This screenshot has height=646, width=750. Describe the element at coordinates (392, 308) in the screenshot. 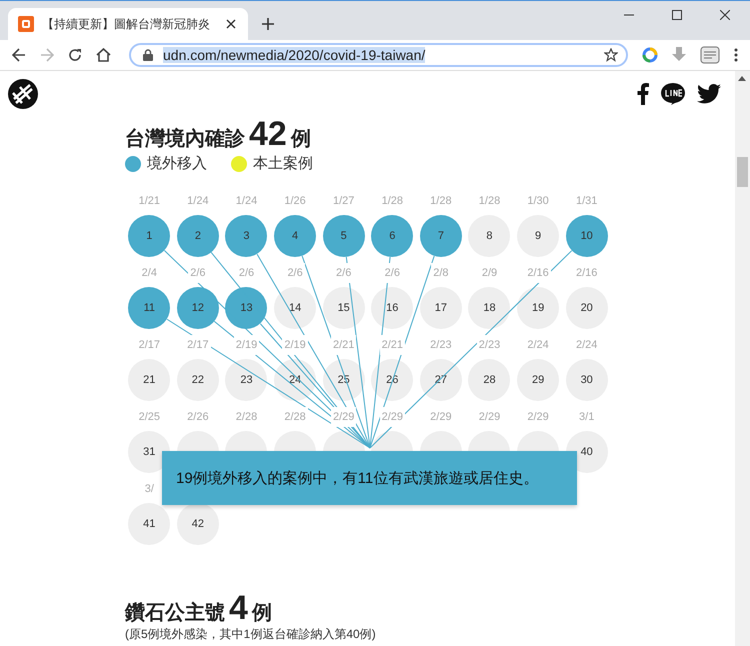

I see `case-number: 16` at that location.